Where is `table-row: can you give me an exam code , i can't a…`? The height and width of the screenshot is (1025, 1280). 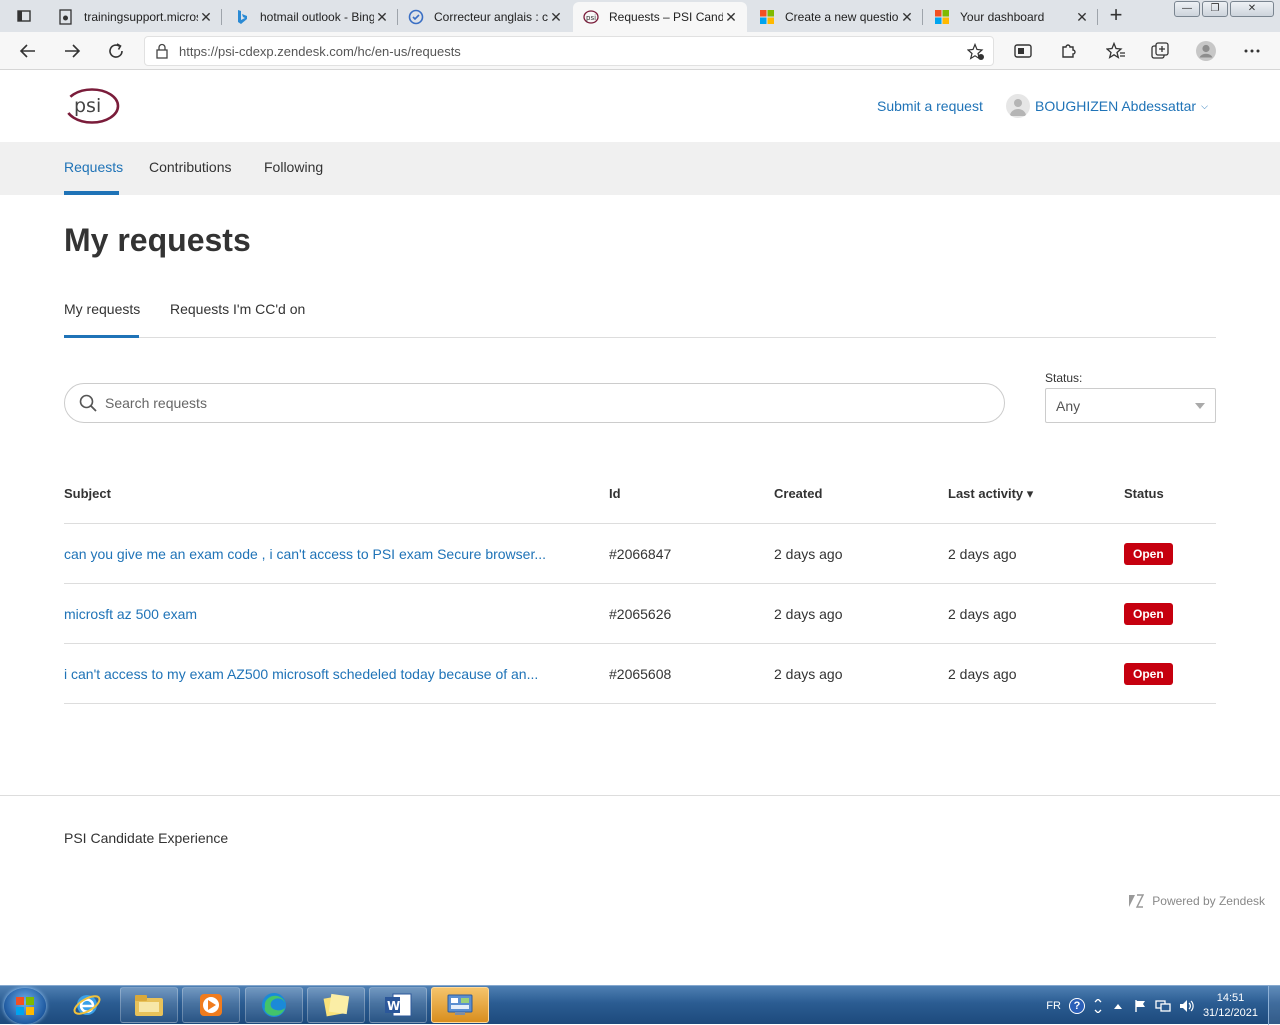 table-row: can you give me an exam code , i can't a… is located at coordinates (640, 554).